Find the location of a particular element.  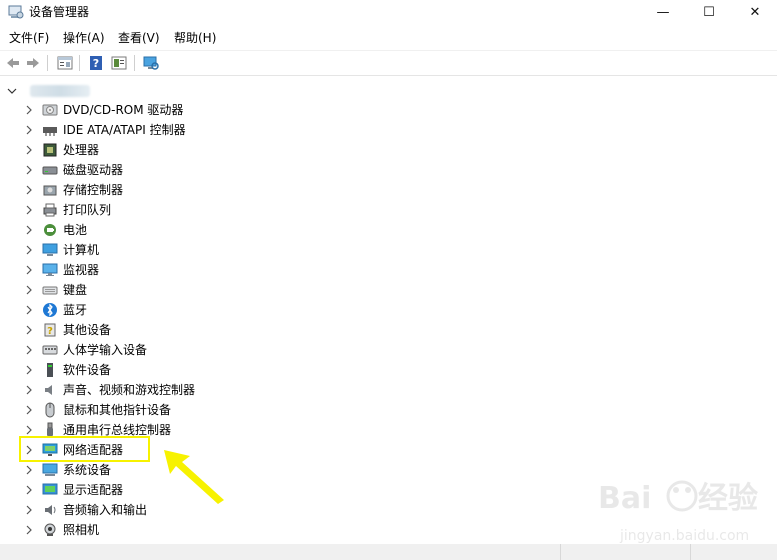

display-adapter-icon is located at coordinates (50, 489).